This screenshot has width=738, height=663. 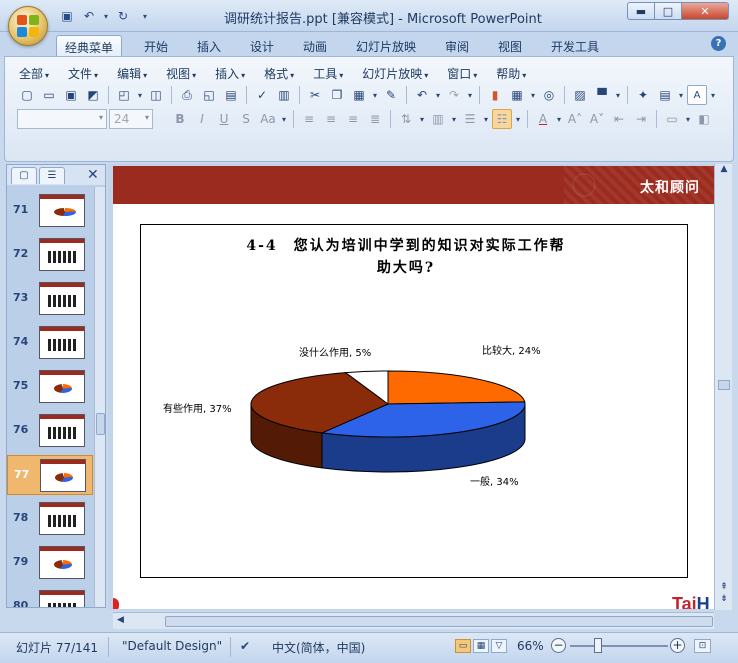 I want to click on align-left-icon: ≡, so click(x=309, y=119).